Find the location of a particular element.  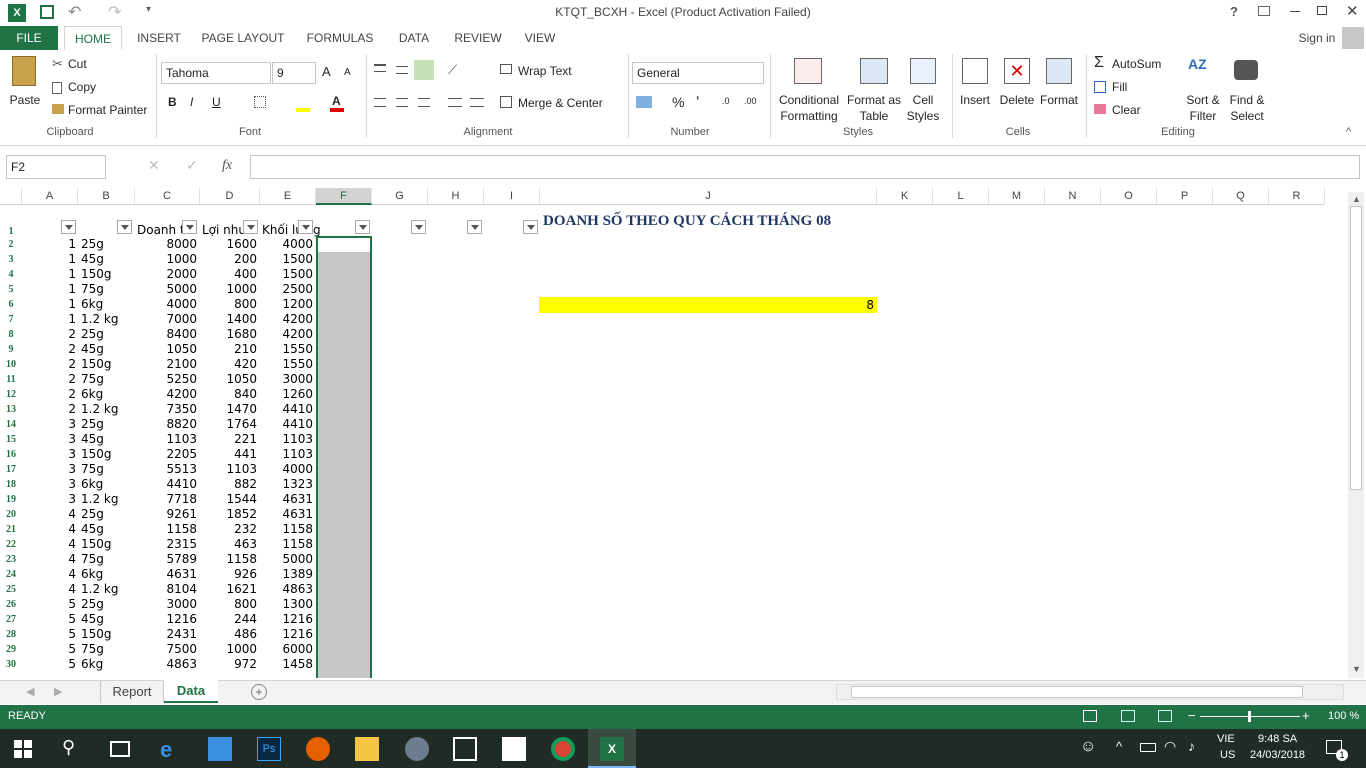

filter-dropdown-h is located at coordinates (474, 227).